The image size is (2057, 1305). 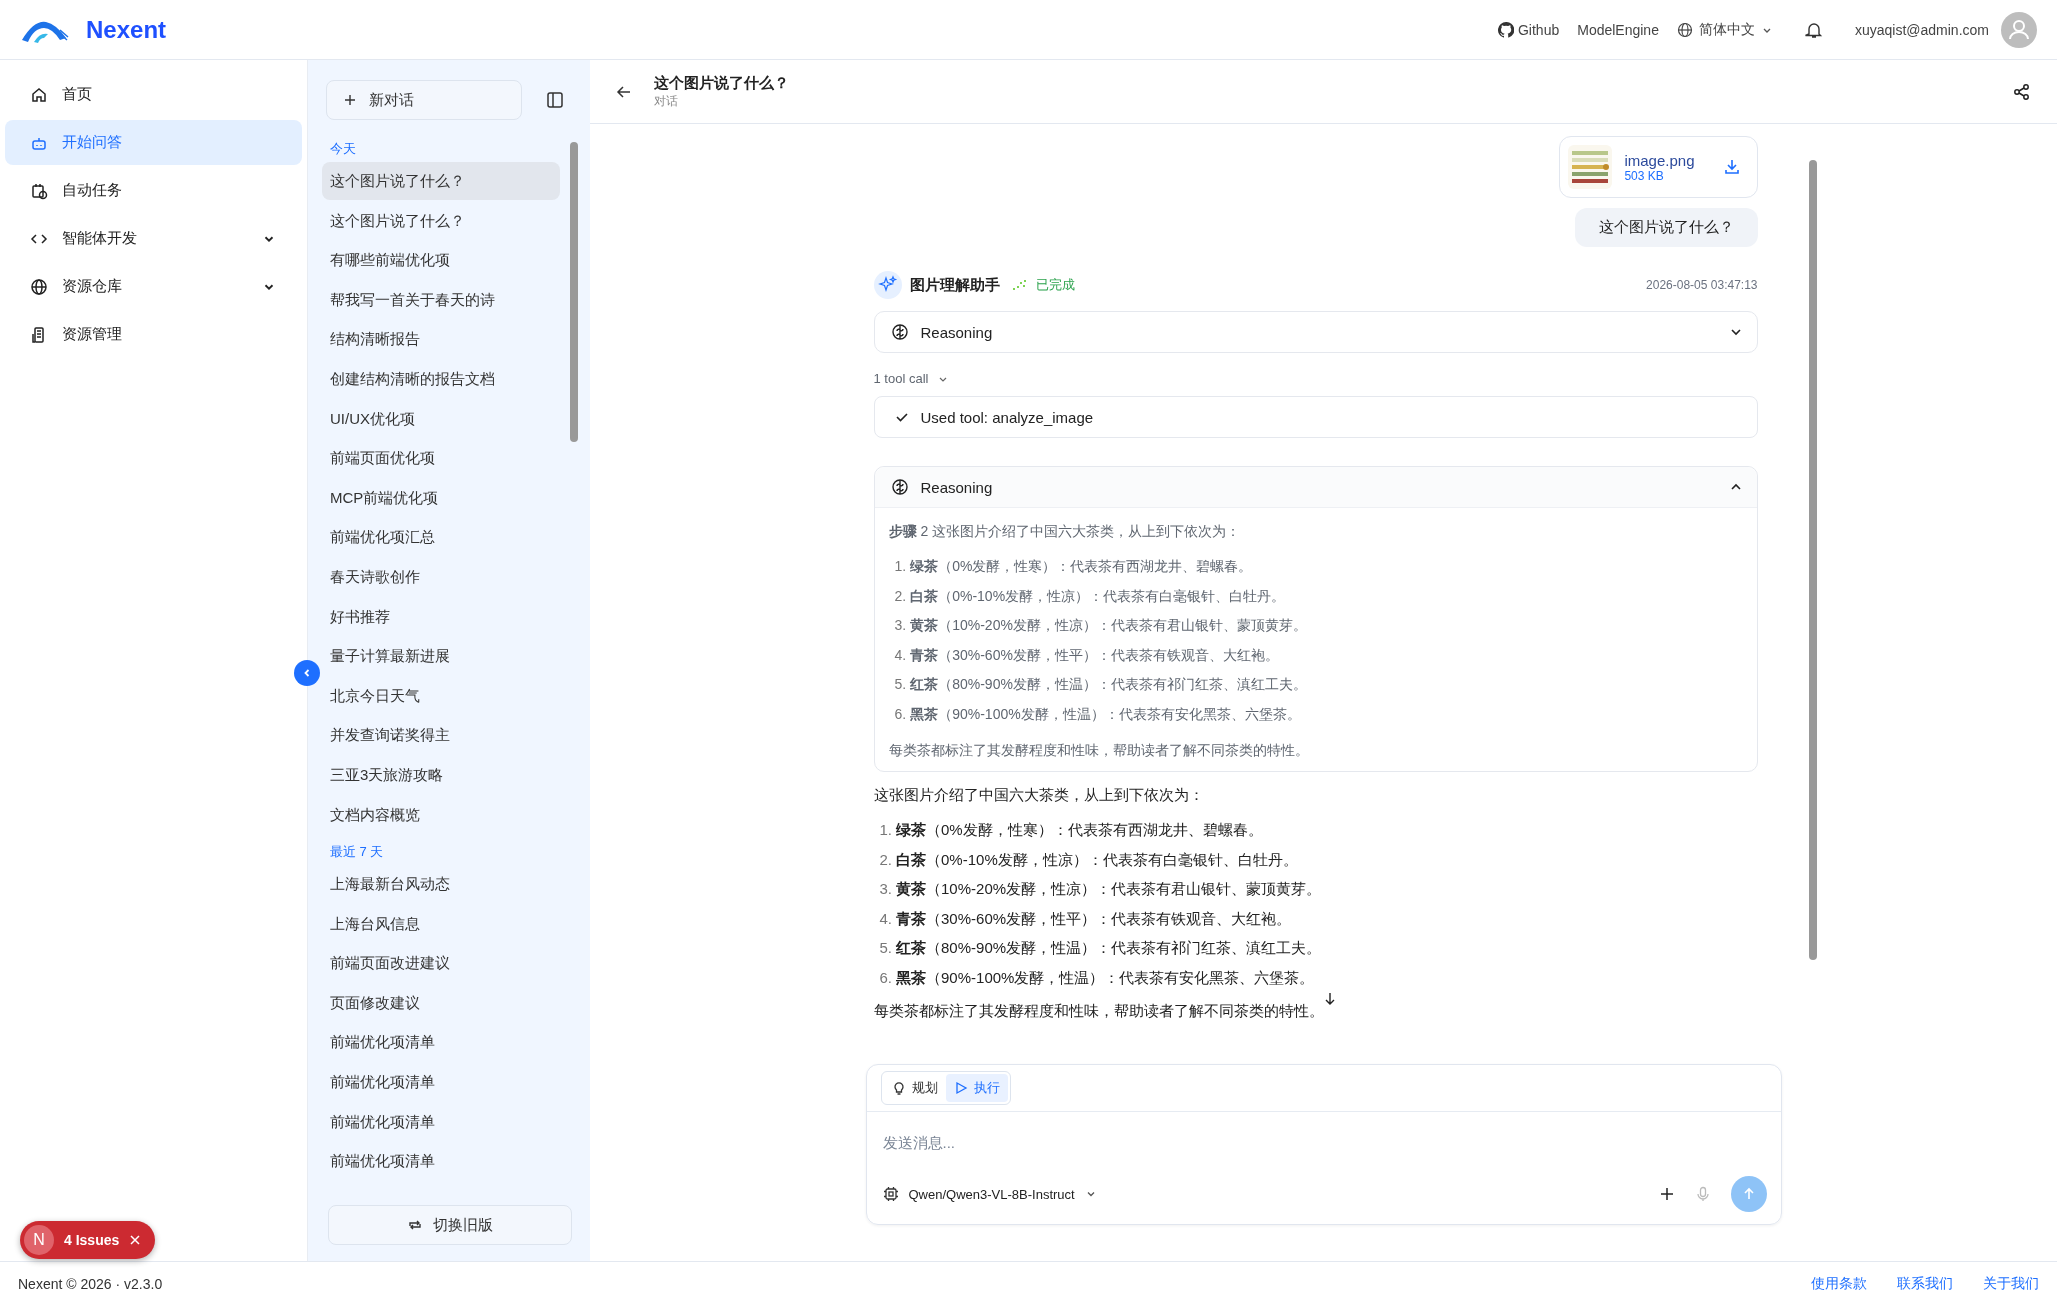 What do you see at coordinates (1094, 918) in the screenshot?
I see `answer-list-item: 青茶（30%-60%发酵，性平）：代表茶有铁观音、大红袍。` at bounding box center [1094, 918].